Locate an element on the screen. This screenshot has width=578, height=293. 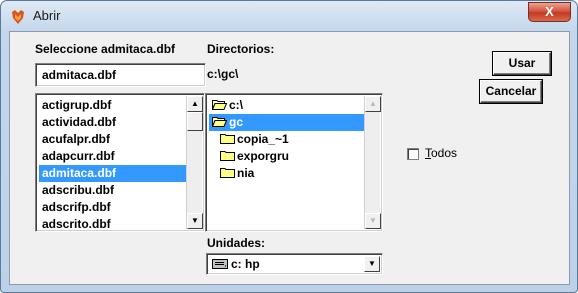
directory-item: exporgru is located at coordinates (253, 156).